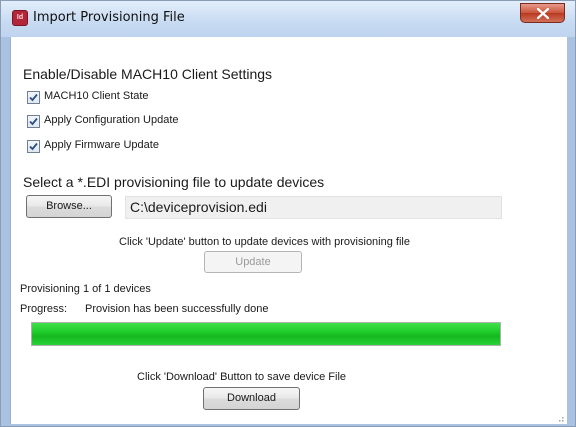 This screenshot has width=576, height=427. I want to click on app-icon: Id, so click(20, 18).